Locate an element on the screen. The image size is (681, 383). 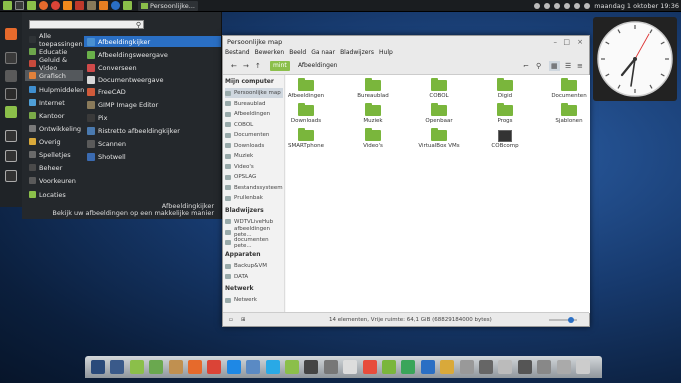
file-item-sjablonen: Sjablonen is located at coordinates (569, 115).